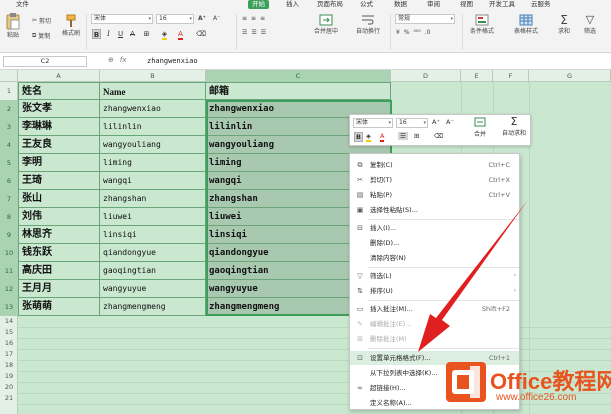 The width and height of the screenshot is (611, 414). What do you see at coordinates (153, 76) in the screenshot?
I see `column-header-b: B` at bounding box center [153, 76].